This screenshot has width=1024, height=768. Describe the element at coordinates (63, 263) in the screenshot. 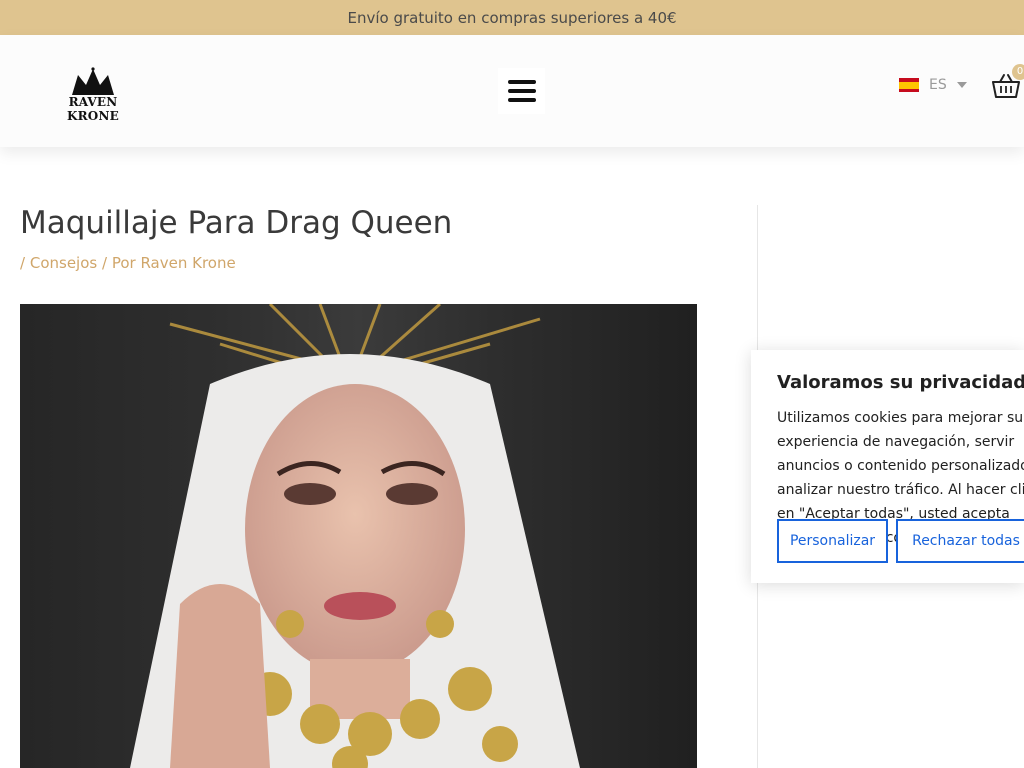

I see `category-link: Consejos` at that location.